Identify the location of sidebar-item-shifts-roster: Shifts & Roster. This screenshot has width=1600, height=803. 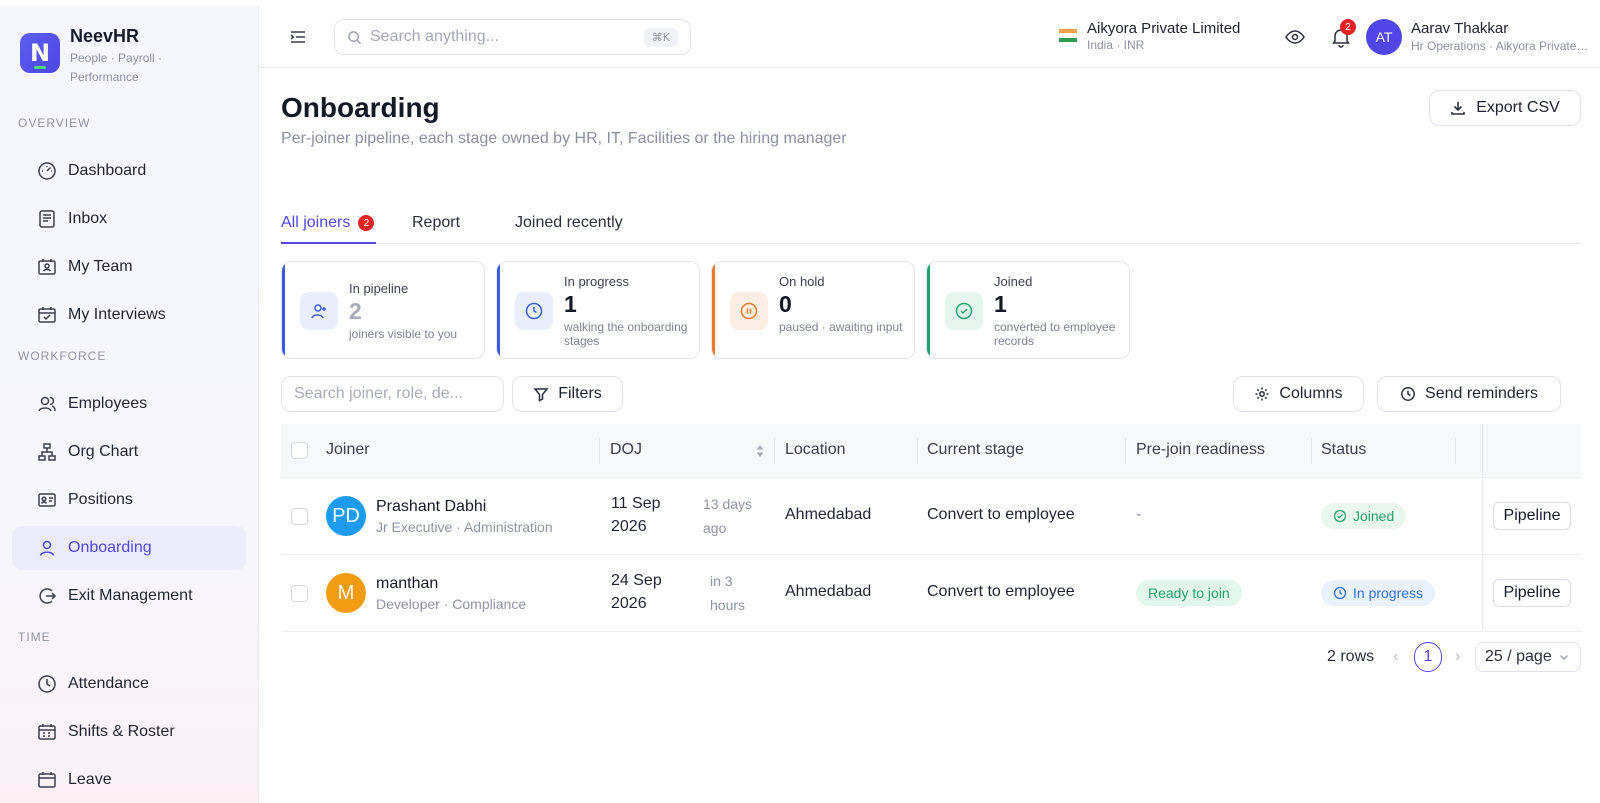
(129, 732).